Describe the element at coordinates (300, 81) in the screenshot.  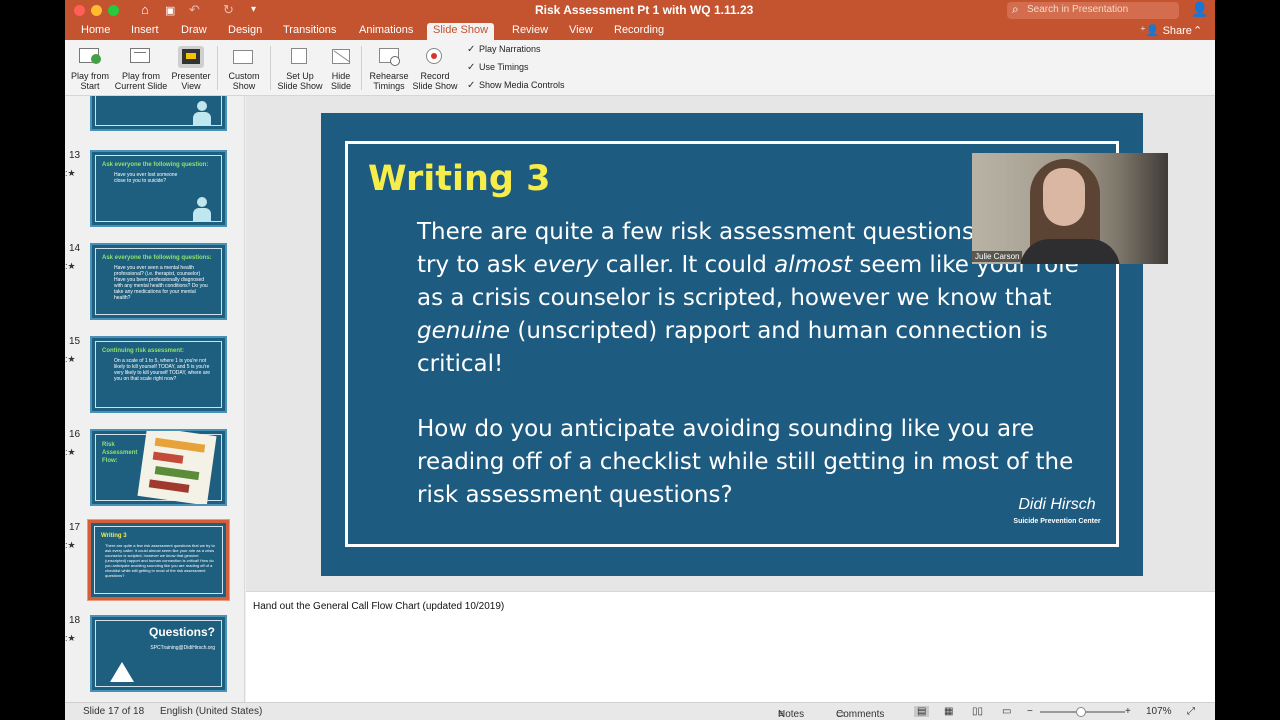
I see `setup-slide-show-label: Set Up Slide Show` at that location.